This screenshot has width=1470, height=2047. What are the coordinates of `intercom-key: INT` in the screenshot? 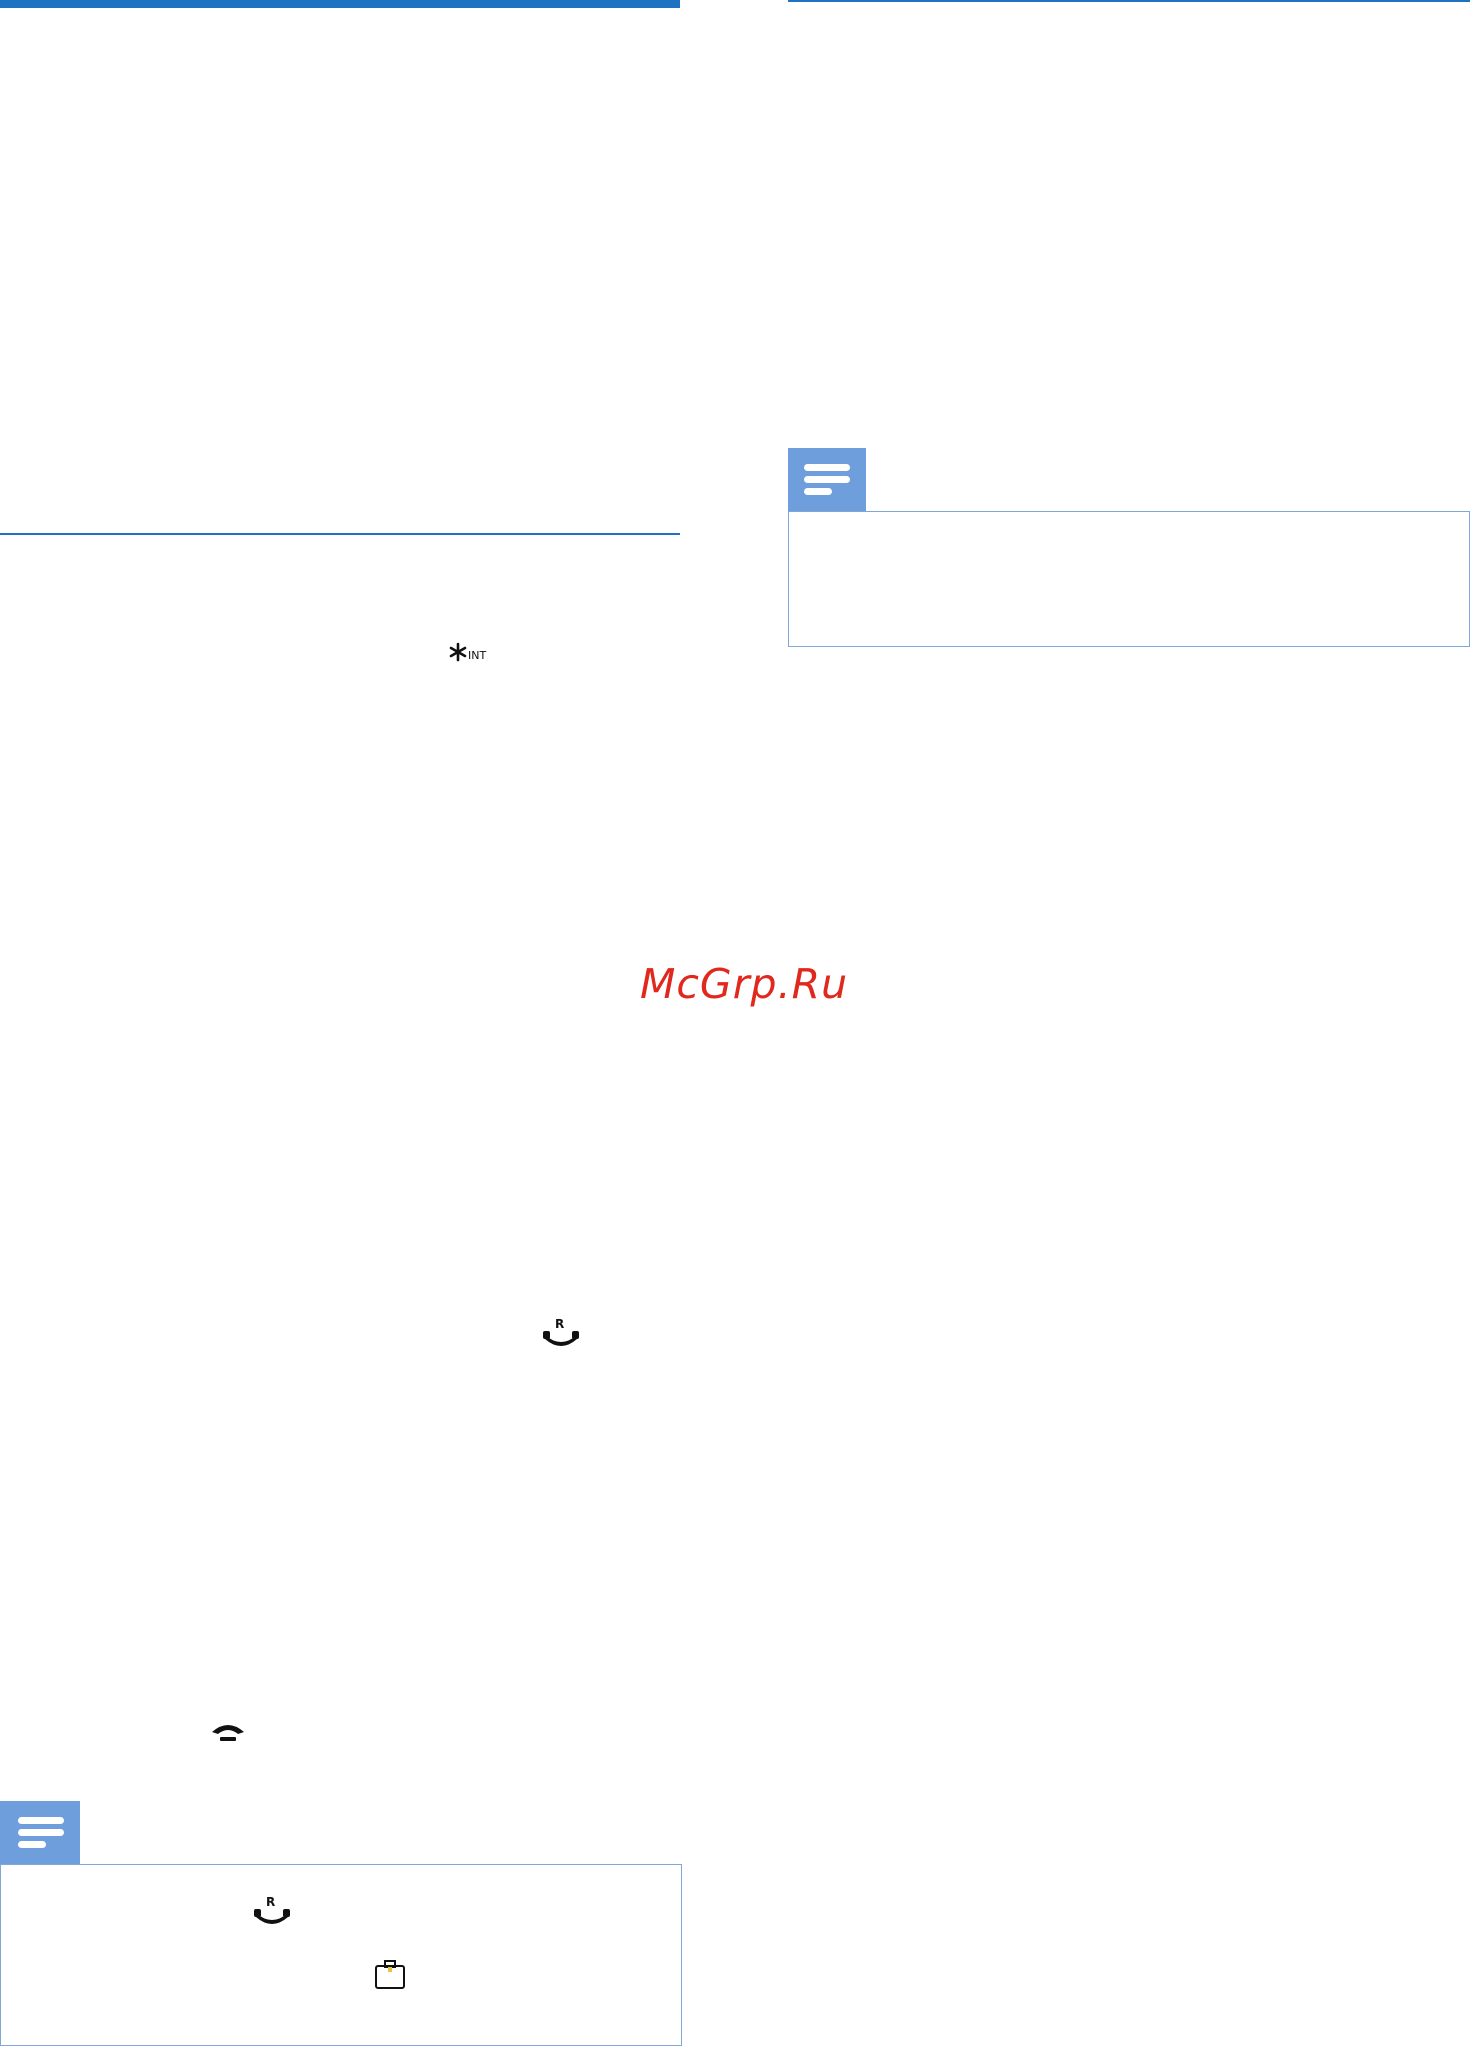 It's located at (475, 652).